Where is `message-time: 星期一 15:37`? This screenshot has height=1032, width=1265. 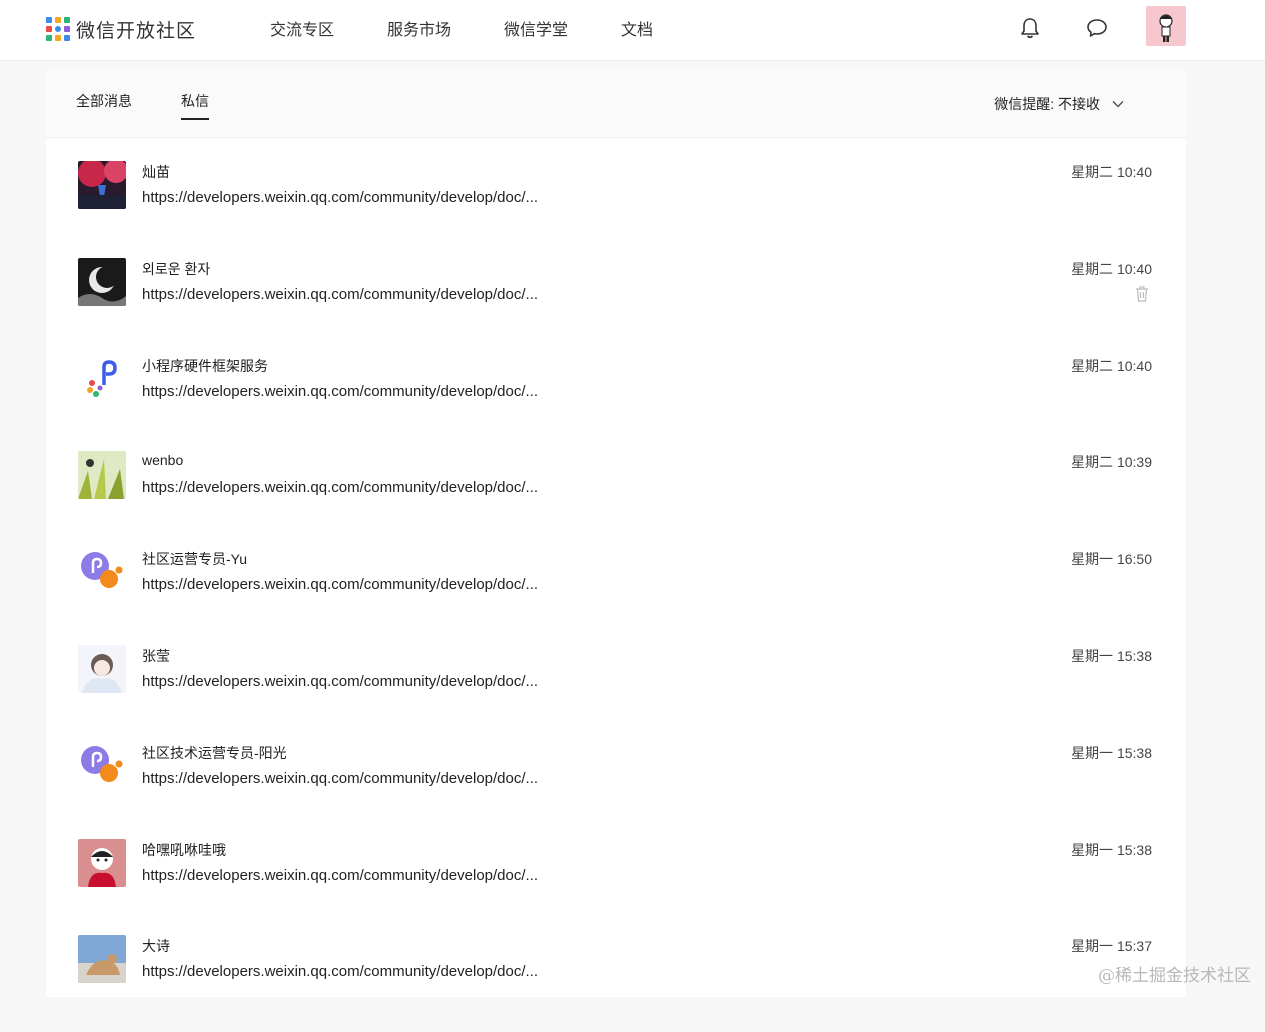
message-time: 星期一 15:37 is located at coordinates (1111, 946).